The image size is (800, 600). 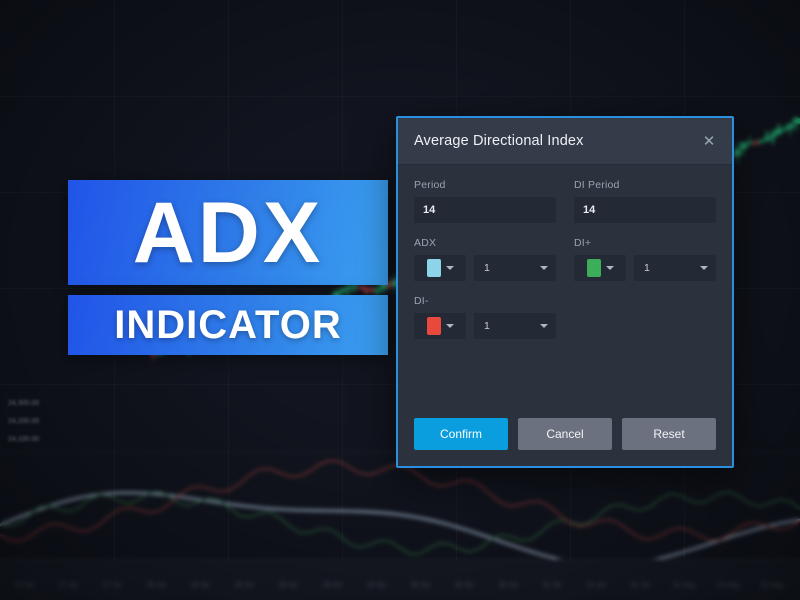 I want to click on period-input, so click(x=485, y=210).